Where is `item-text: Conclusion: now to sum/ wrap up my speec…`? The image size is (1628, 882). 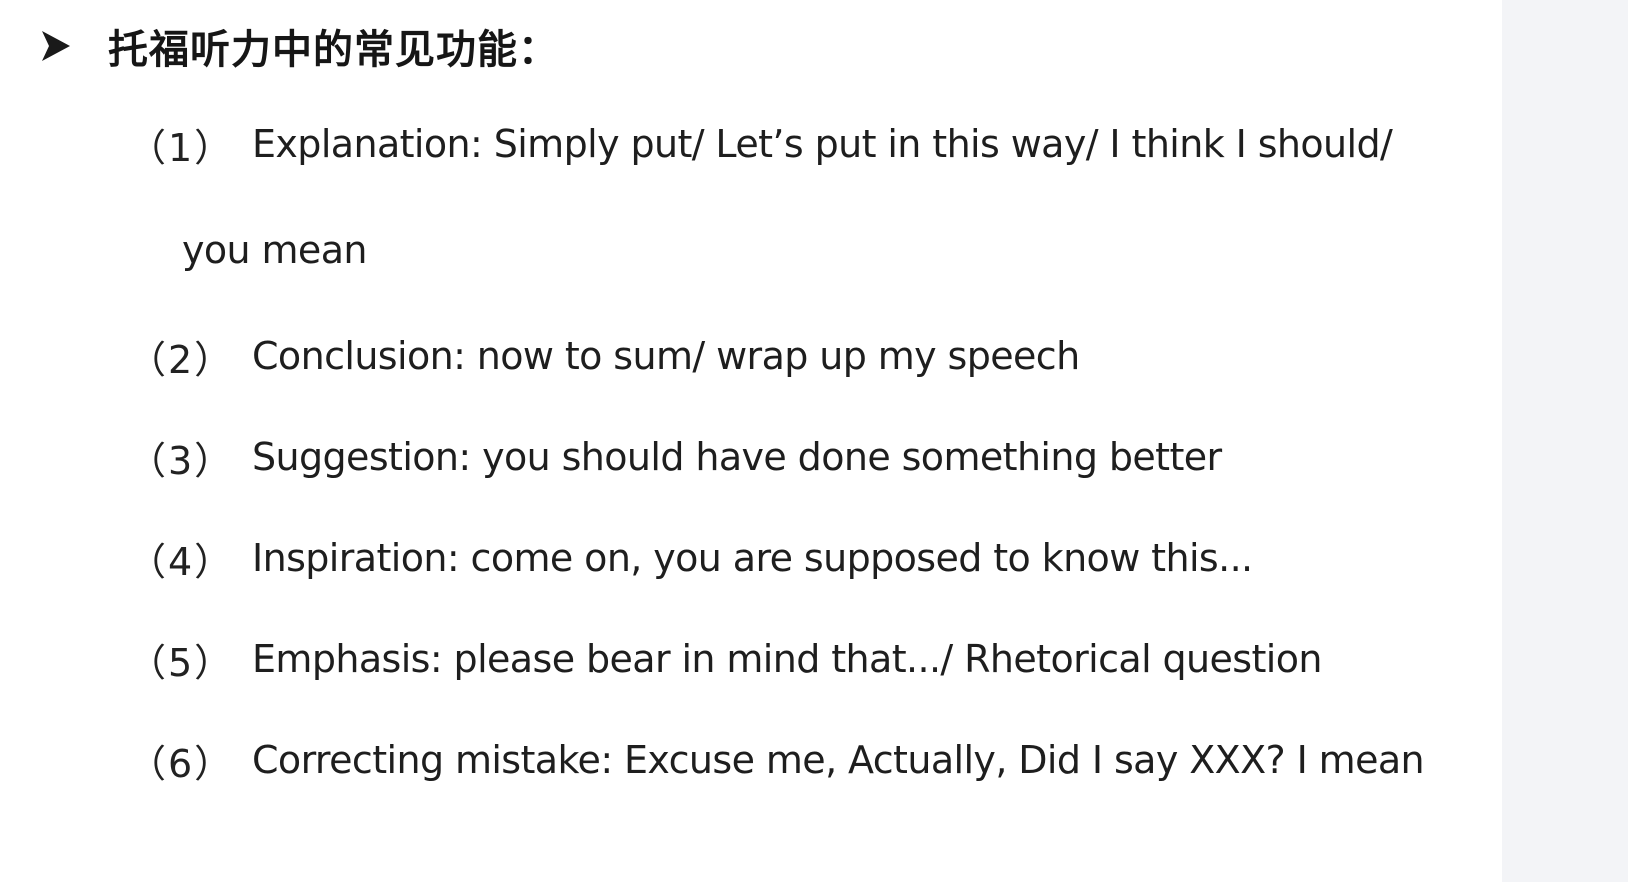
item-text: Conclusion: now to sum/ wrap up my speec… is located at coordinates (666, 356).